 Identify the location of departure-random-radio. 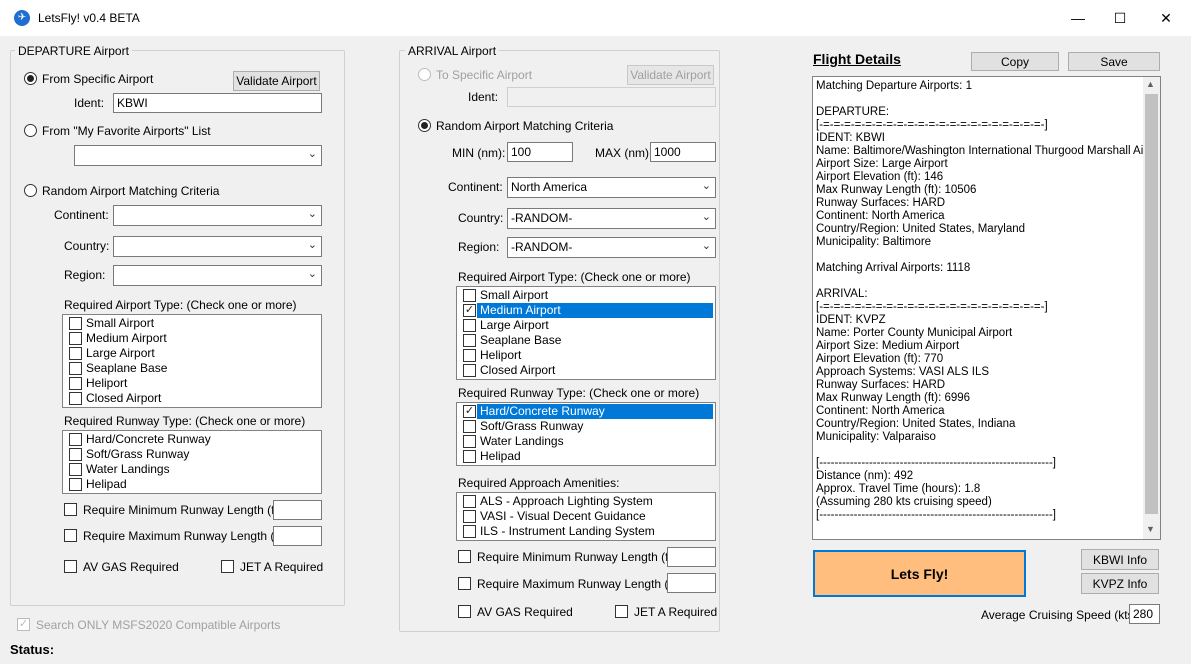
(30, 190).